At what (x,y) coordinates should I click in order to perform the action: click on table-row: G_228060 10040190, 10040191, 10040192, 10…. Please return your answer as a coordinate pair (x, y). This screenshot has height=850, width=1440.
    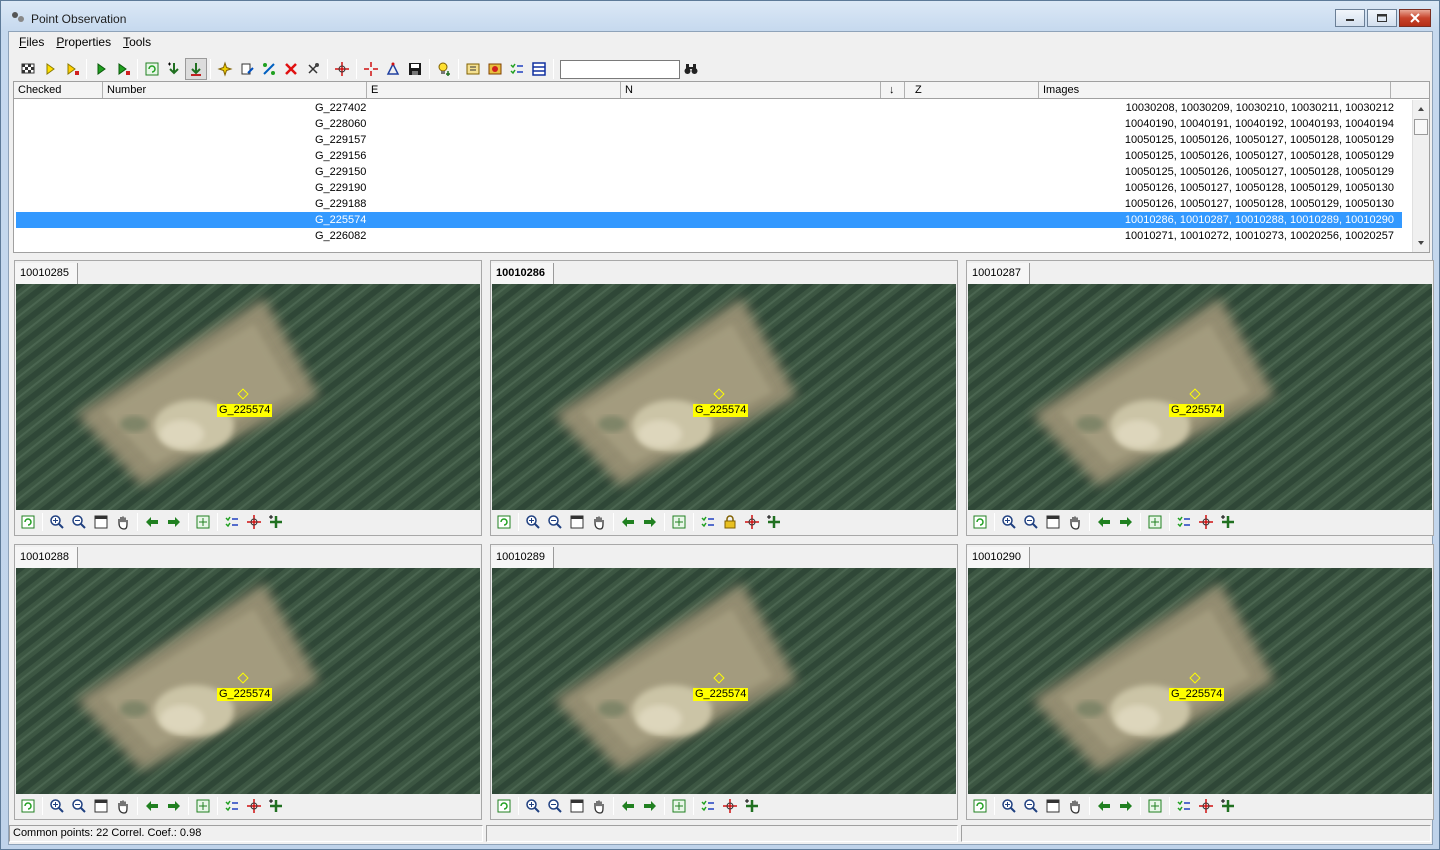
    Looking at the image, I should click on (709, 124).